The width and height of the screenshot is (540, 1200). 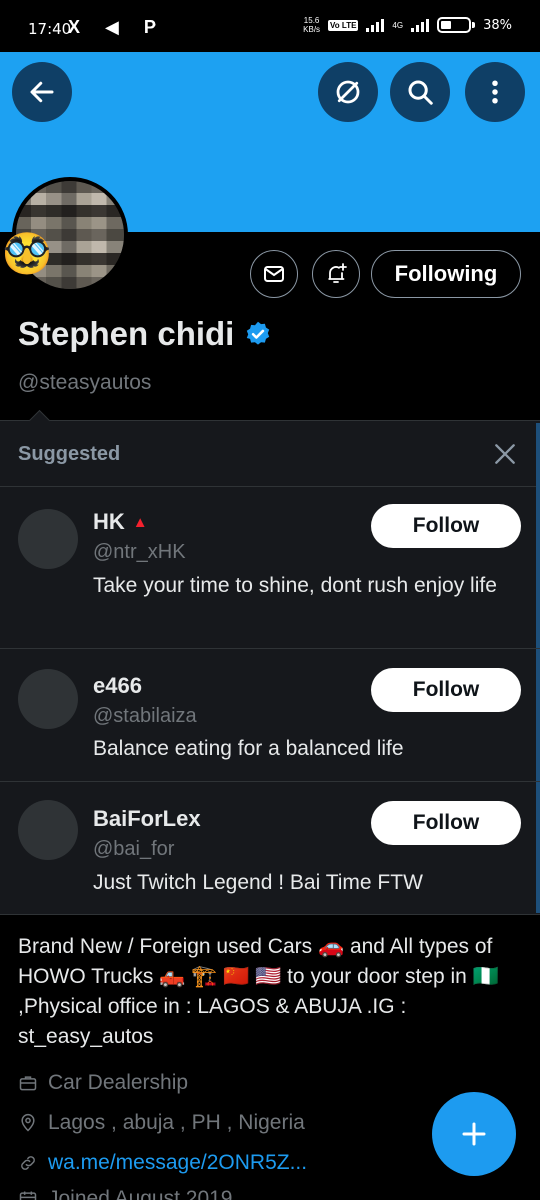 What do you see at coordinates (145, 716) in the screenshot?
I see `suggested-handle: @stabilaiza` at bounding box center [145, 716].